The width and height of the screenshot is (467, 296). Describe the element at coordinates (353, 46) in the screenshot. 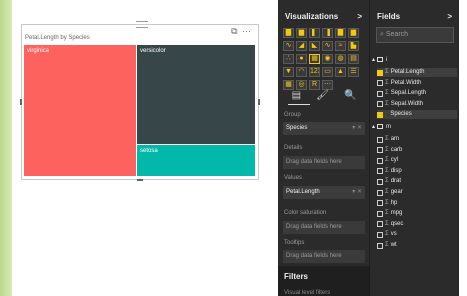

I see `waterfall-icon: ▙` at that location.